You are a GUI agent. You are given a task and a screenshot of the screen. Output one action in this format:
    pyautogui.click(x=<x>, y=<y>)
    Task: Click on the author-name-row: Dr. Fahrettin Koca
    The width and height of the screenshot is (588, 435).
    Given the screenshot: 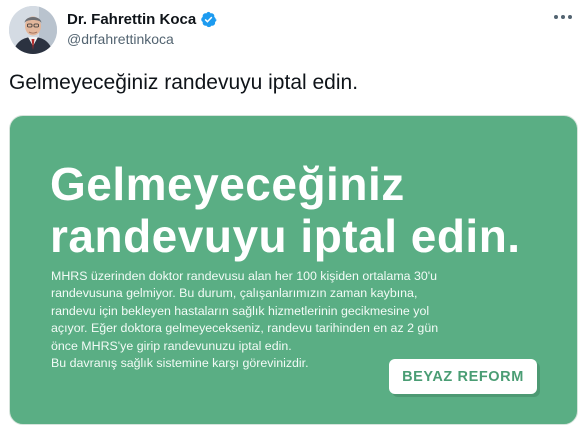 What is the action you would take?
    pyautogui.click(x=142, y=19)
    